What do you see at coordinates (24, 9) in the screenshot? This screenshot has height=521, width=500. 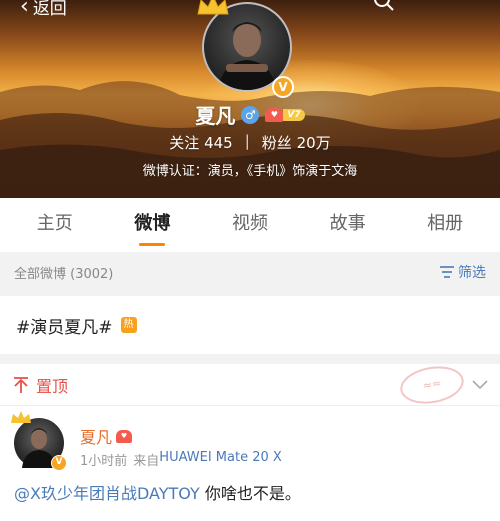 I see `chevron-left-icon: ‹` at bounding box center [24, 9].